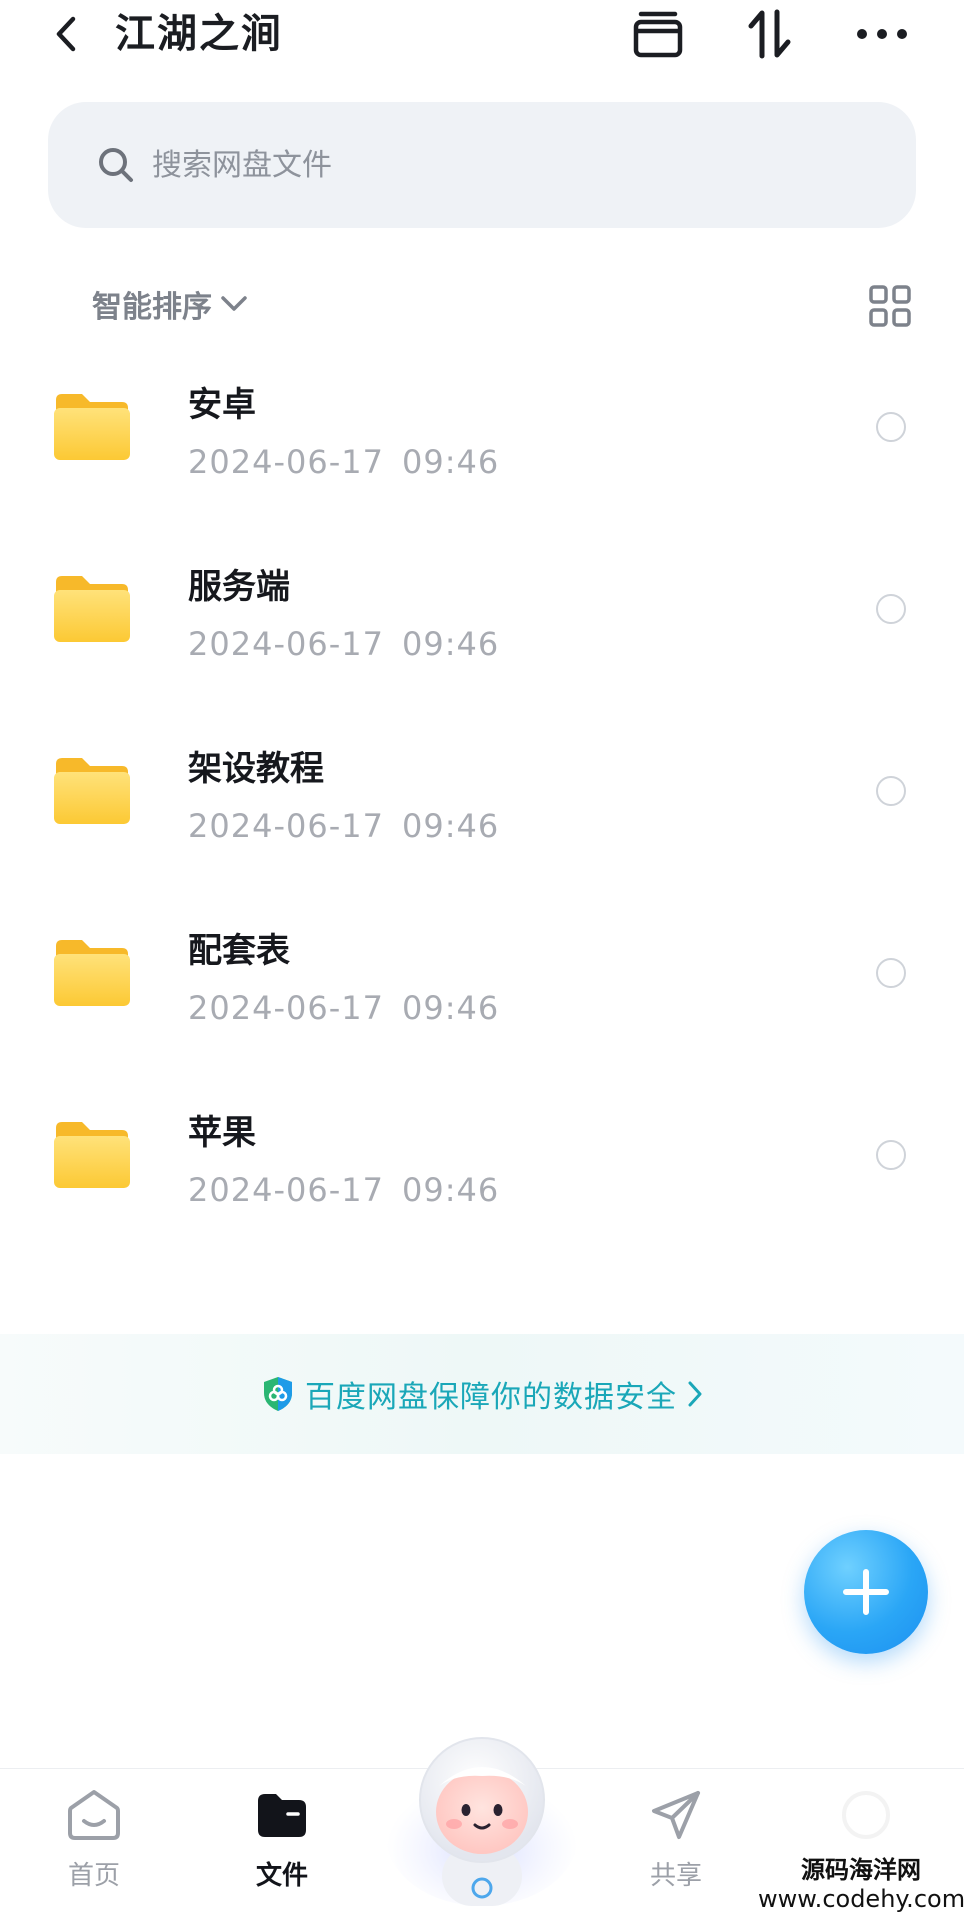 This screenshot has height=1918, width=964. I want to click on archive-button, so click(658, 34).